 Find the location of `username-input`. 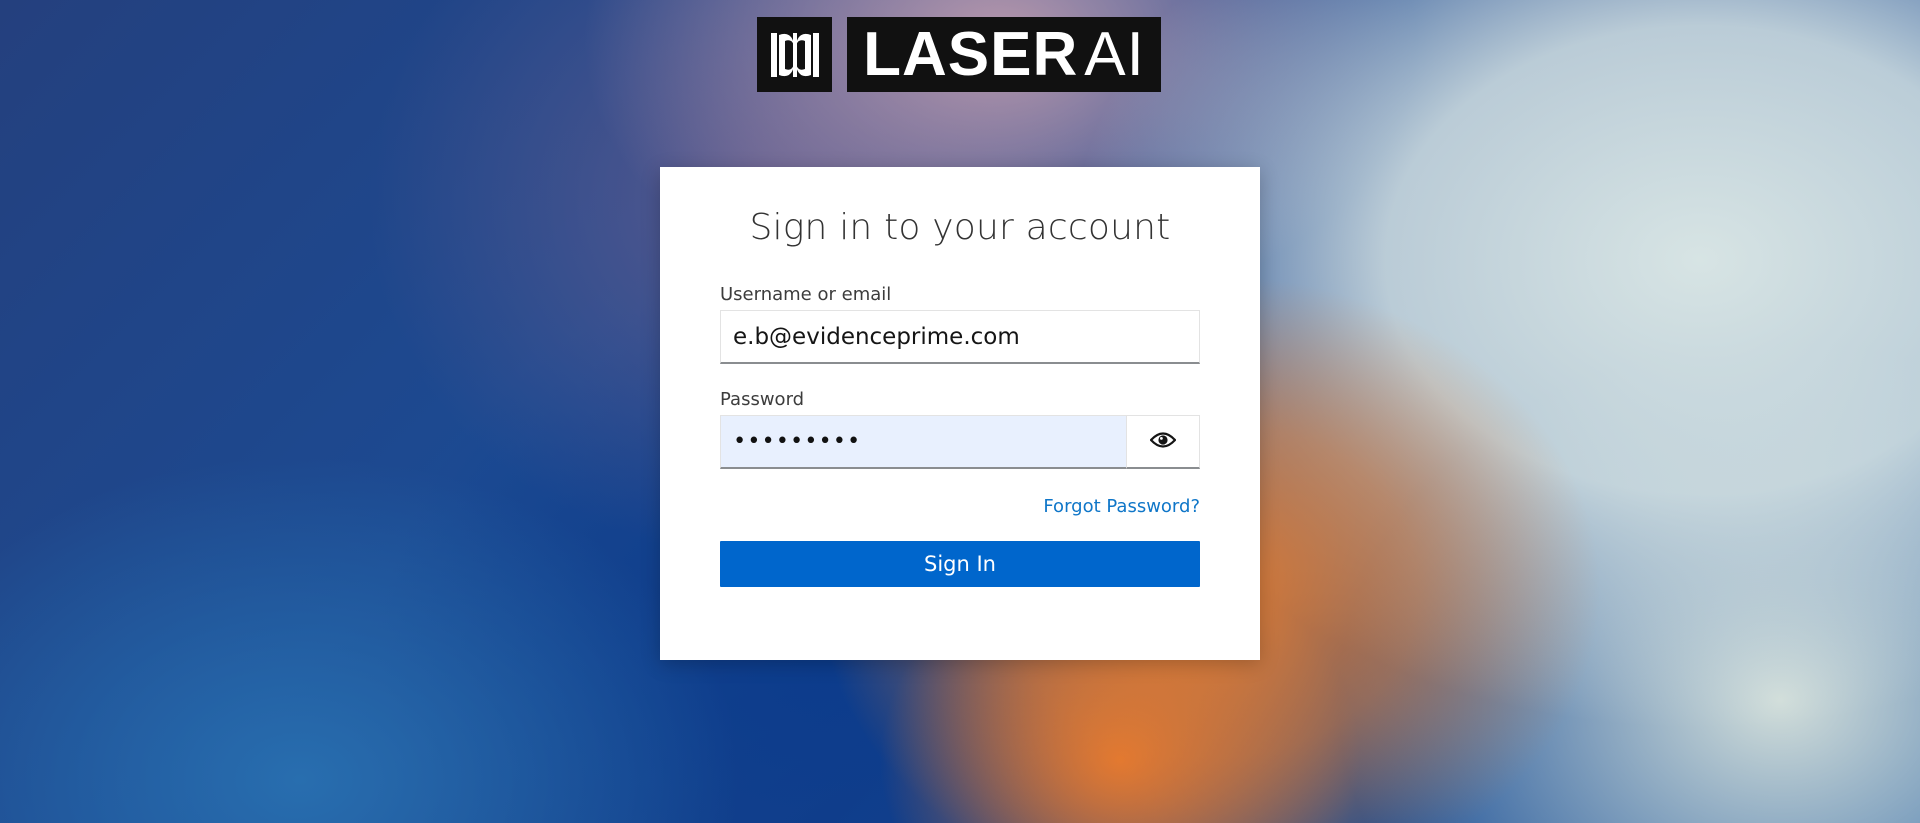

username-input is located at coordinates (960, 337).